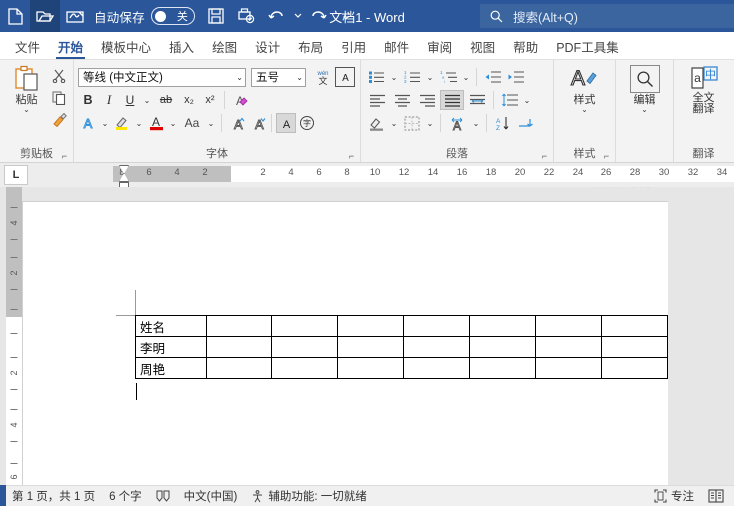 The height and width of the screenshot is (506, 734). What do you see at coordinates (309, 496) in the screenshot?
I see `status-accessibility: 辅助功能: 一切就绪` at bounding box center [309, 496].